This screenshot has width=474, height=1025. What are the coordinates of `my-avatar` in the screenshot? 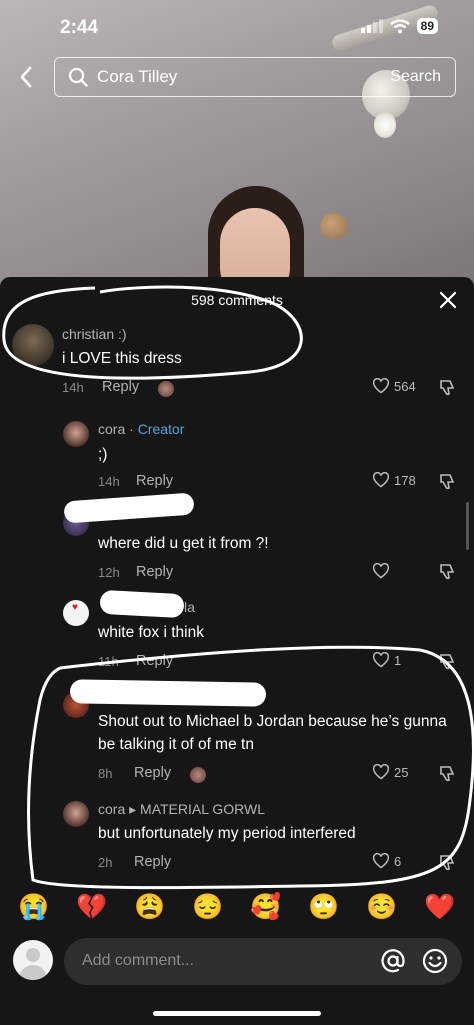 It's located at (33, 960).